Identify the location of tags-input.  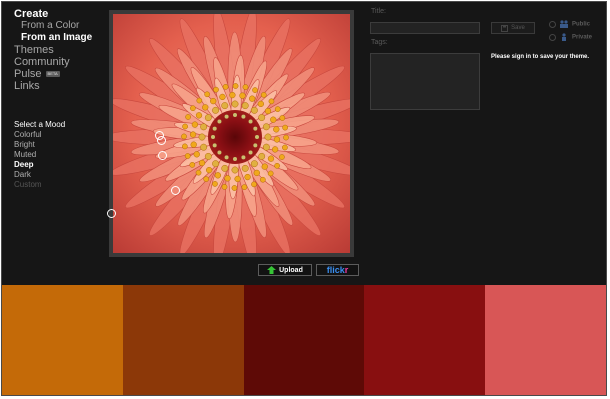
(425, 81).